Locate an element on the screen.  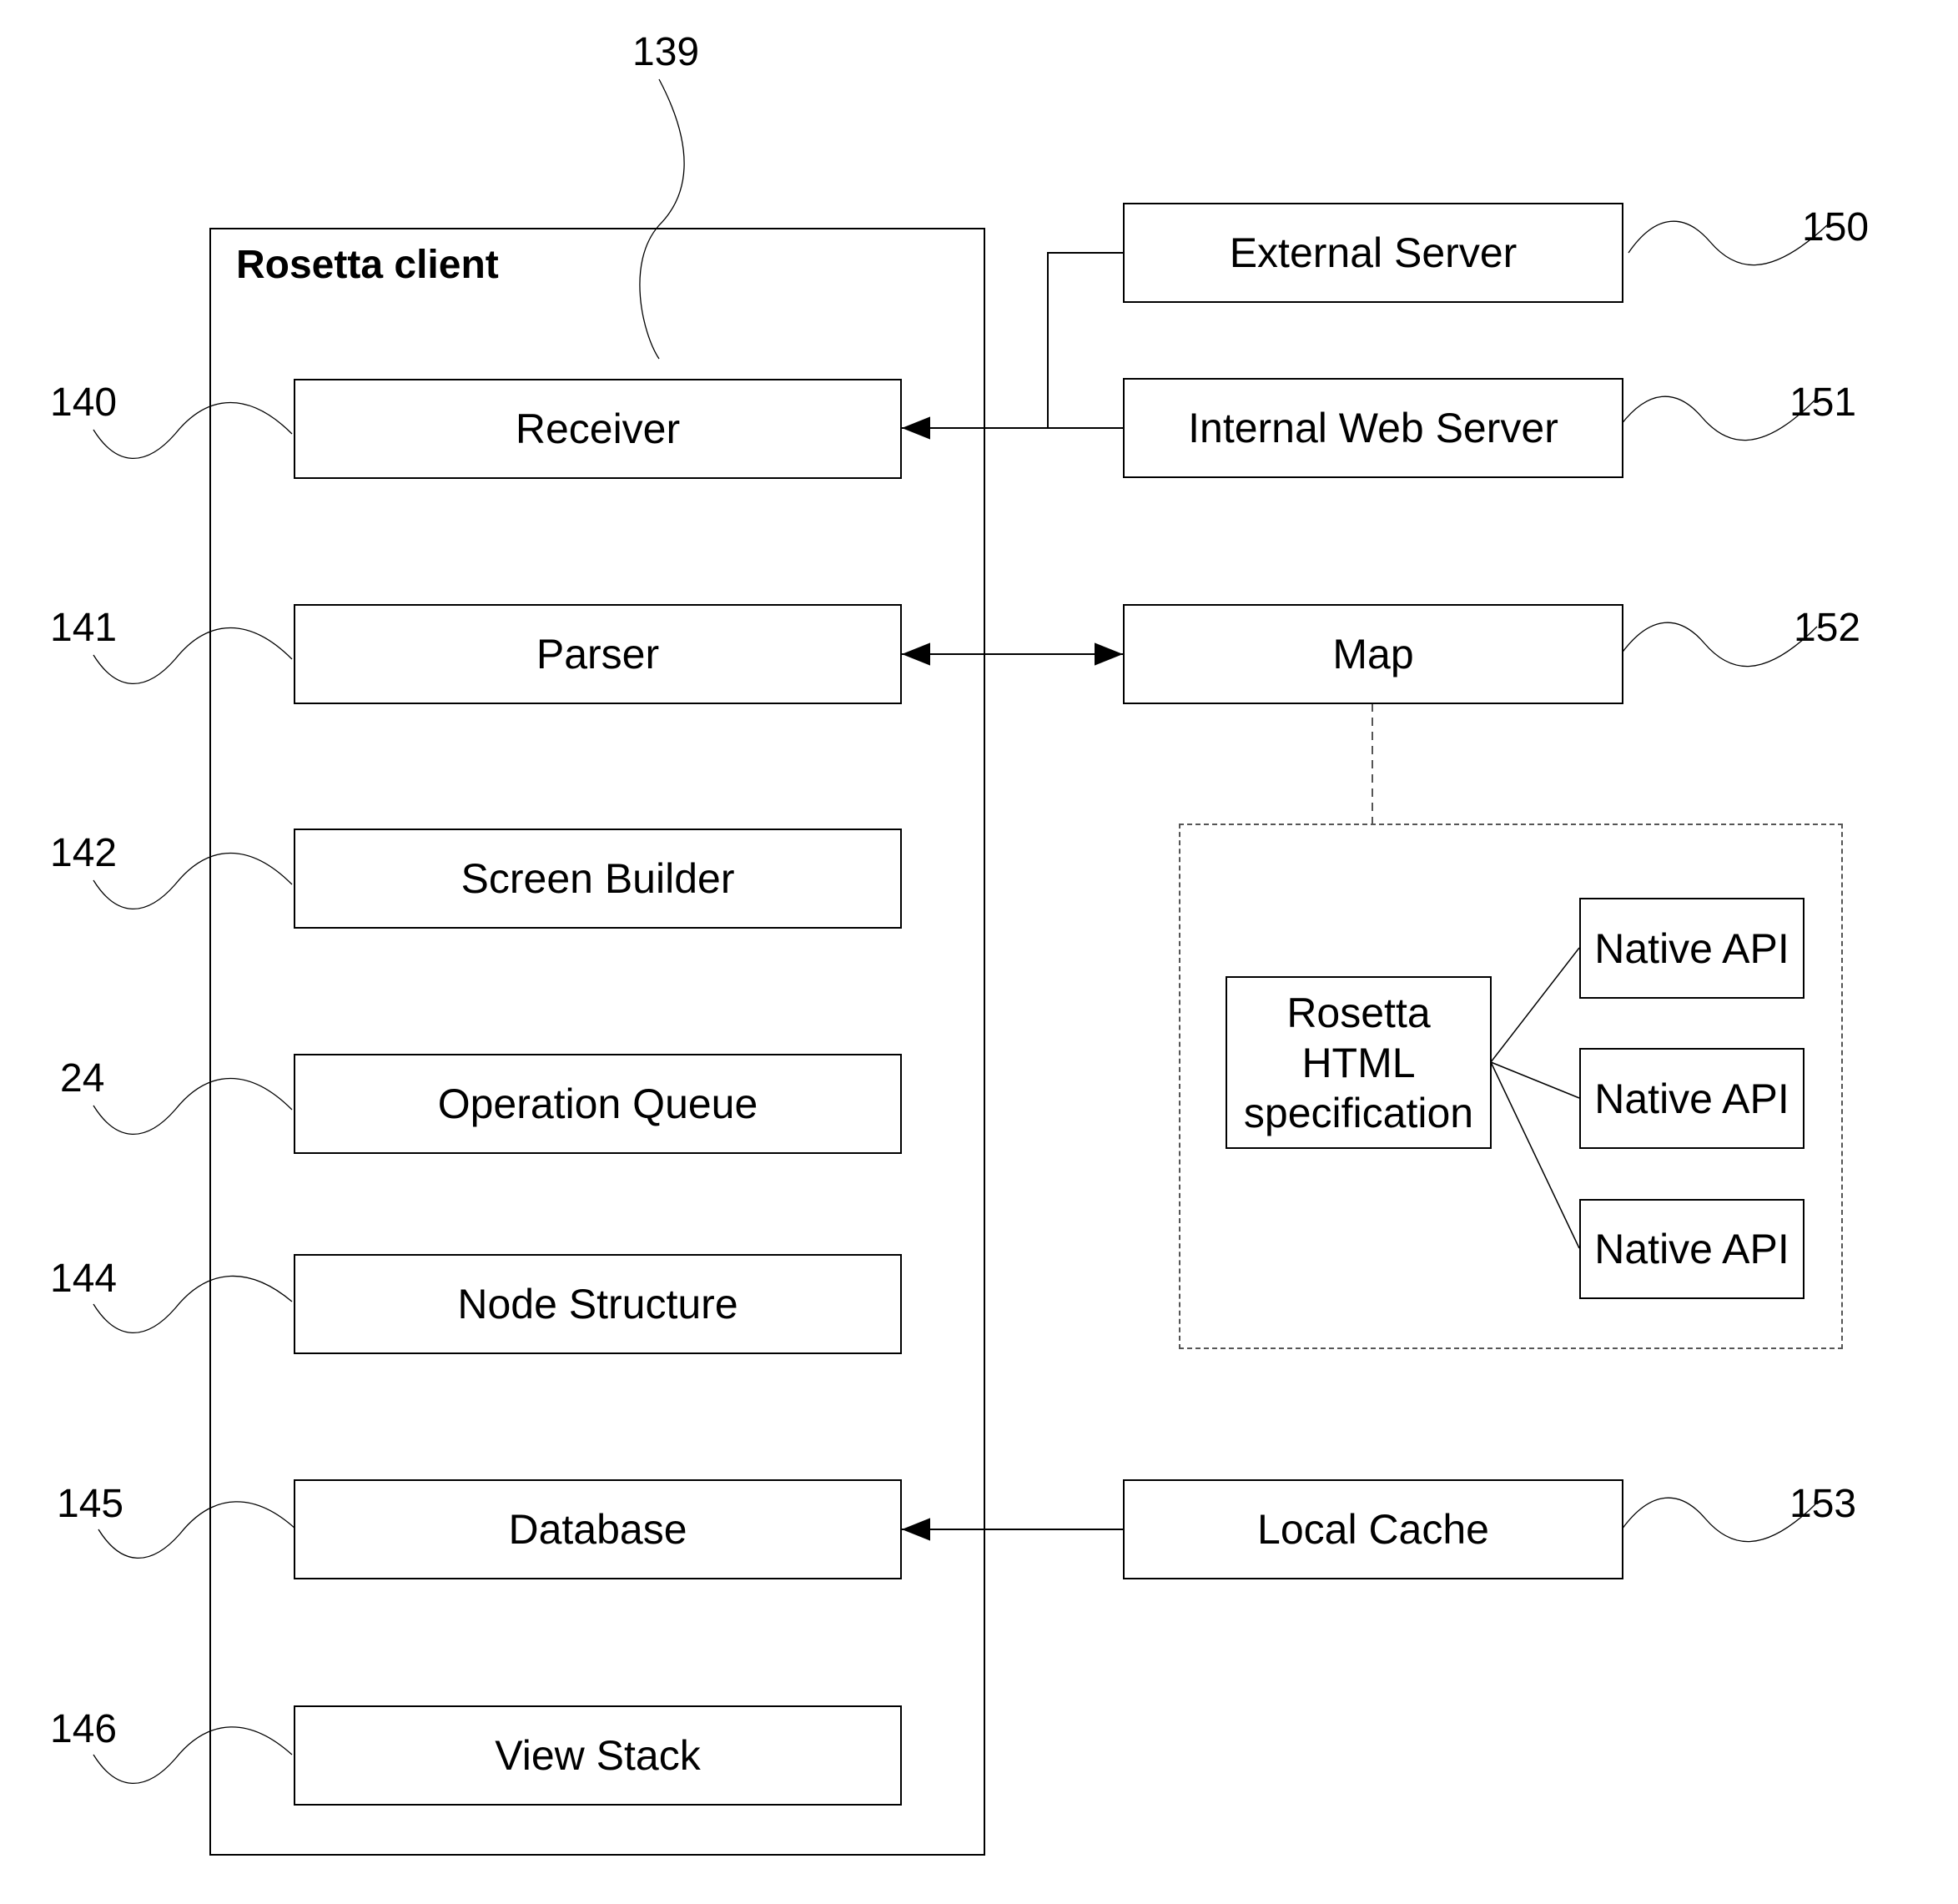
screen-builder-box: Screen Builder is located at coordinates (598, 879).